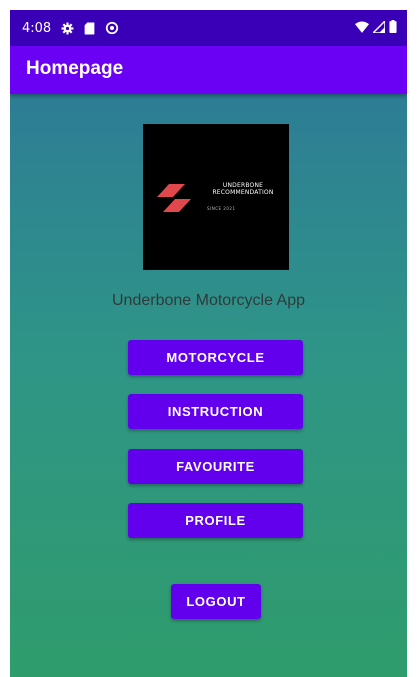 This screenshot has width=417, height=677. I want to click on battery-icon, so click(393, 28).